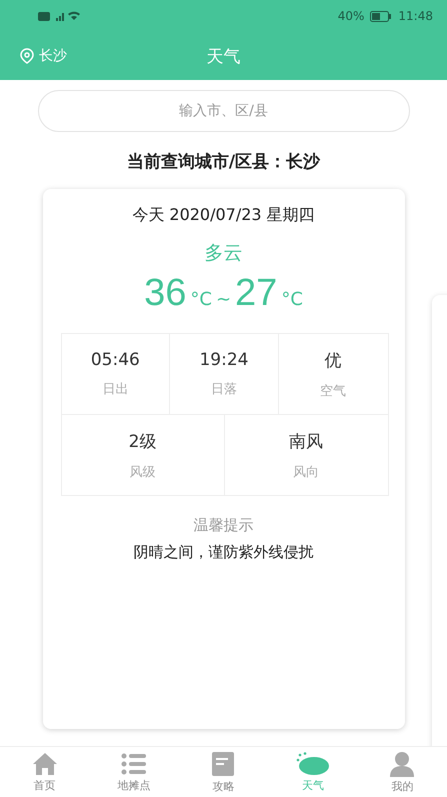  Describe the element at coordinates (381, 16) in the screenshot. I see `battery-icon` at that location.